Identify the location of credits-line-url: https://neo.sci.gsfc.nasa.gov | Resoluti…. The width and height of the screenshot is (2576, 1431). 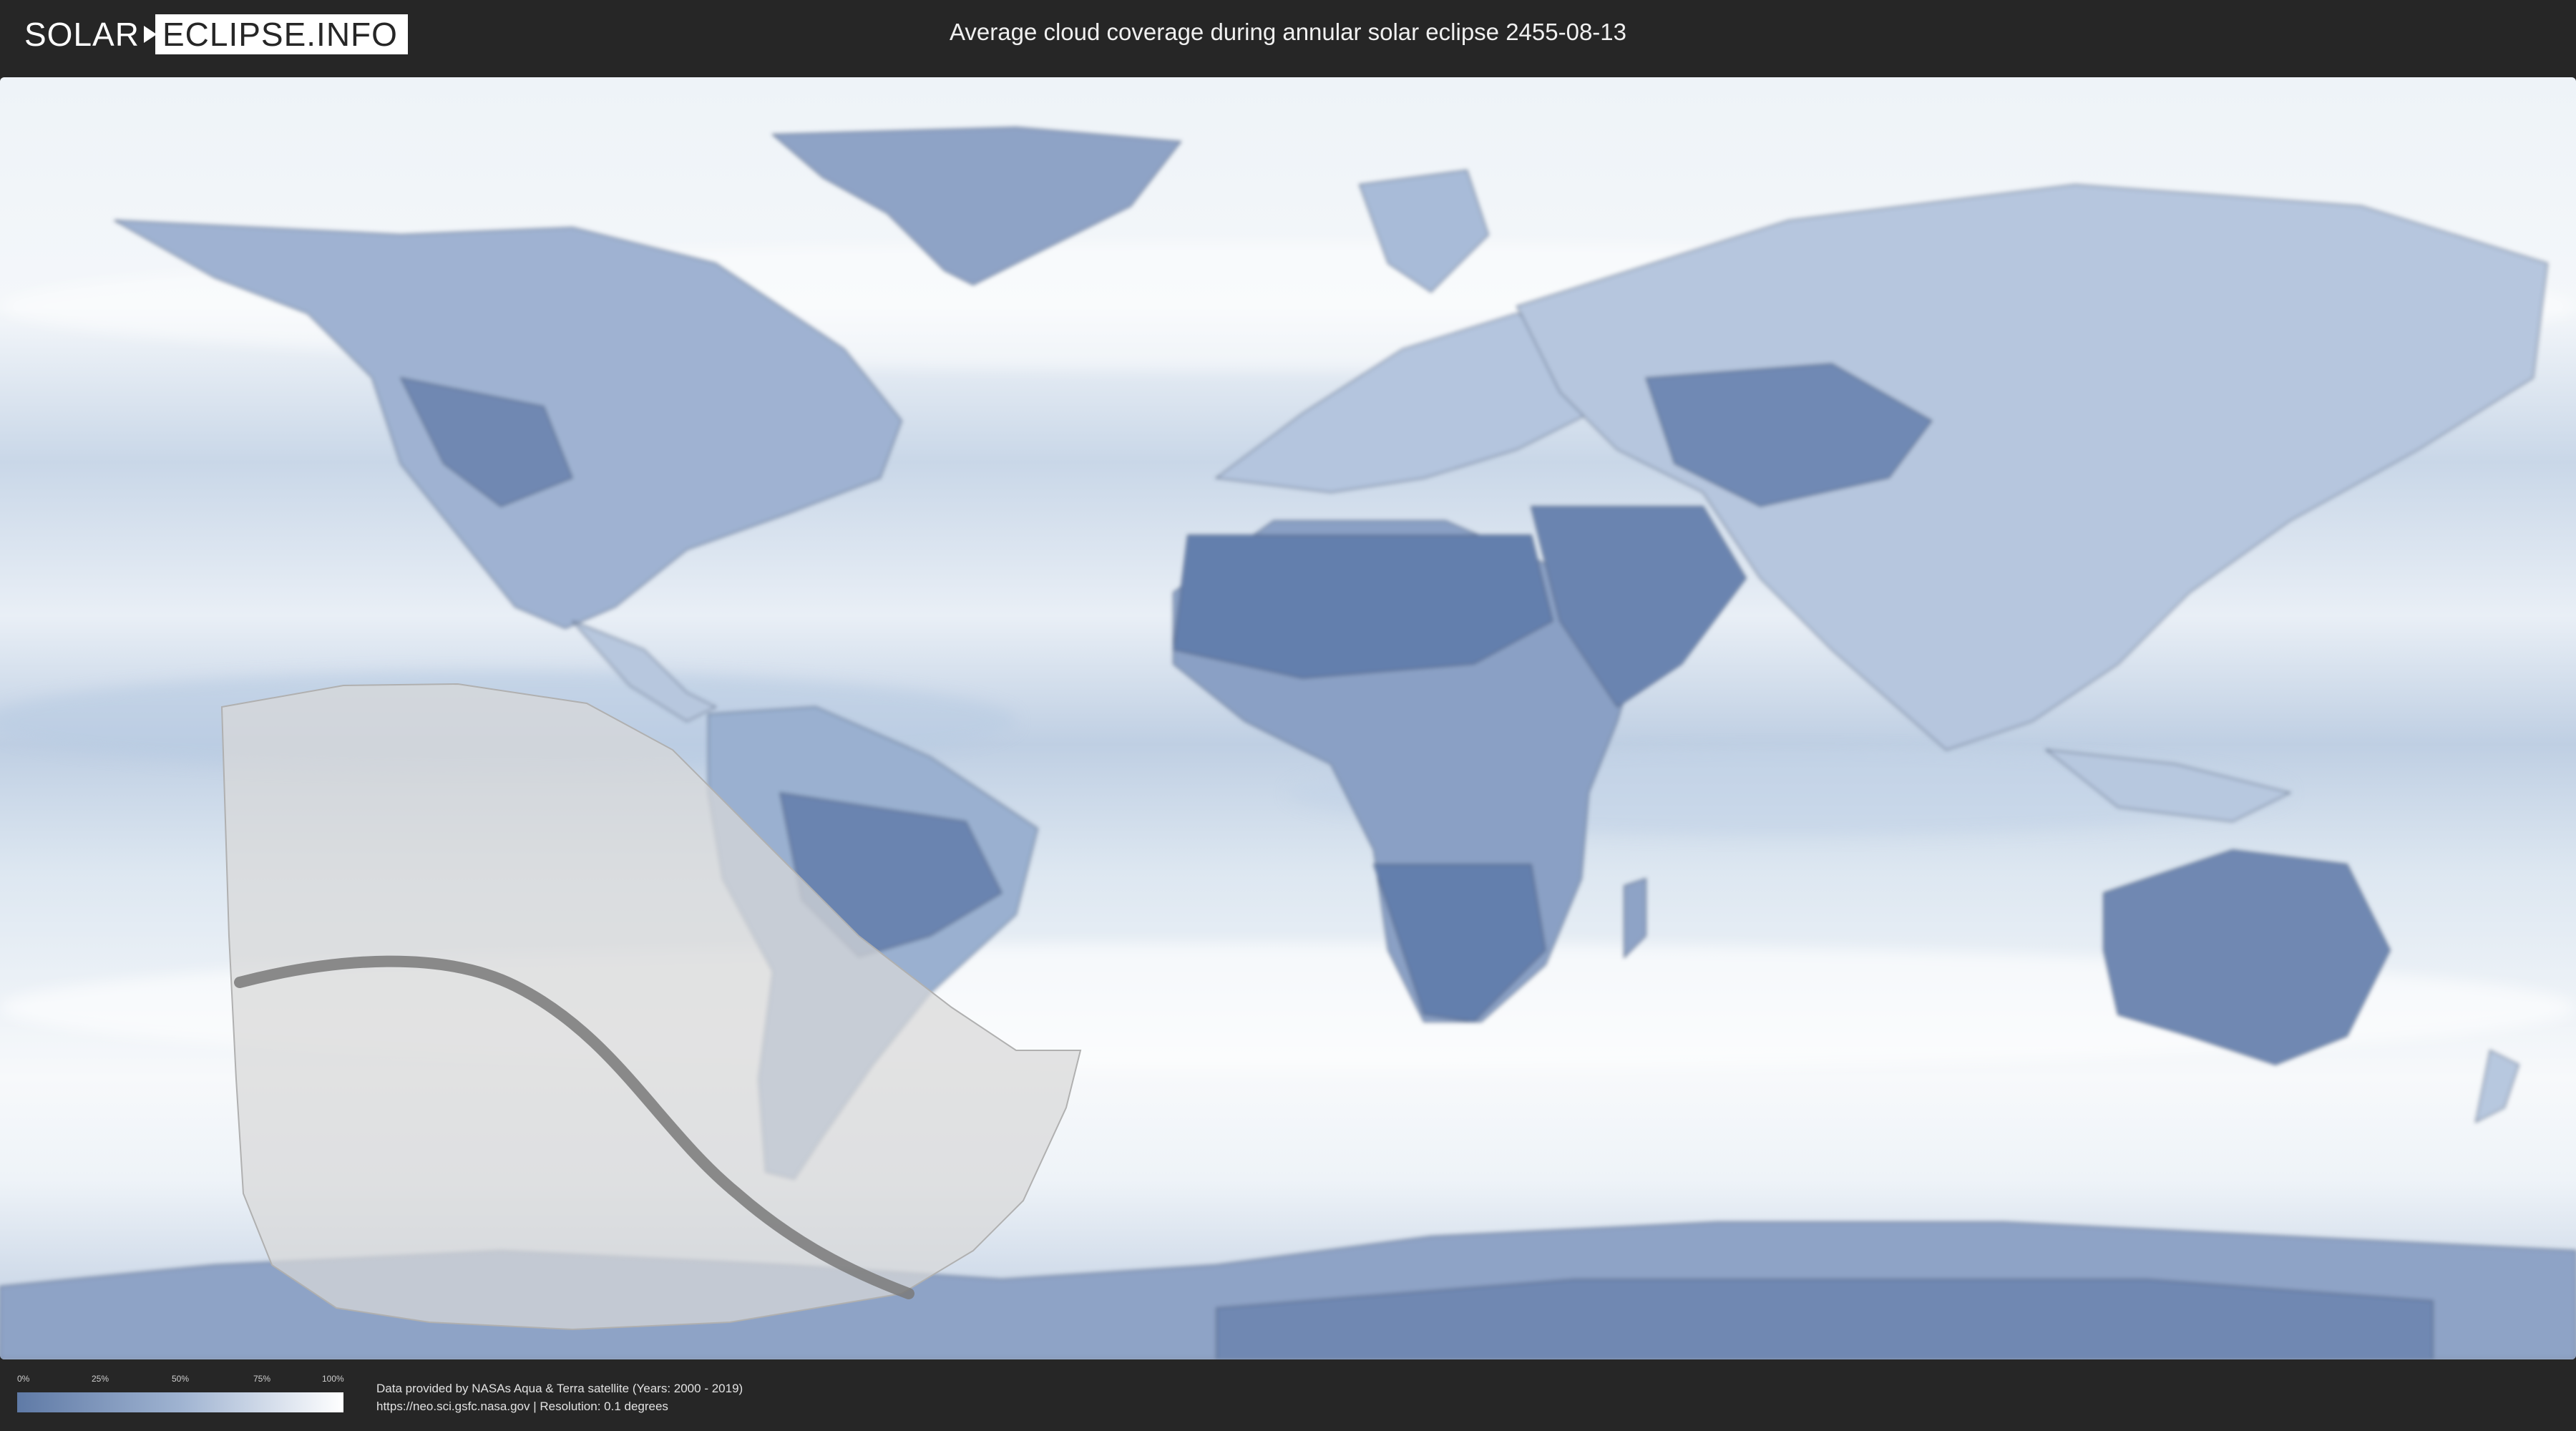
(522, 1406).